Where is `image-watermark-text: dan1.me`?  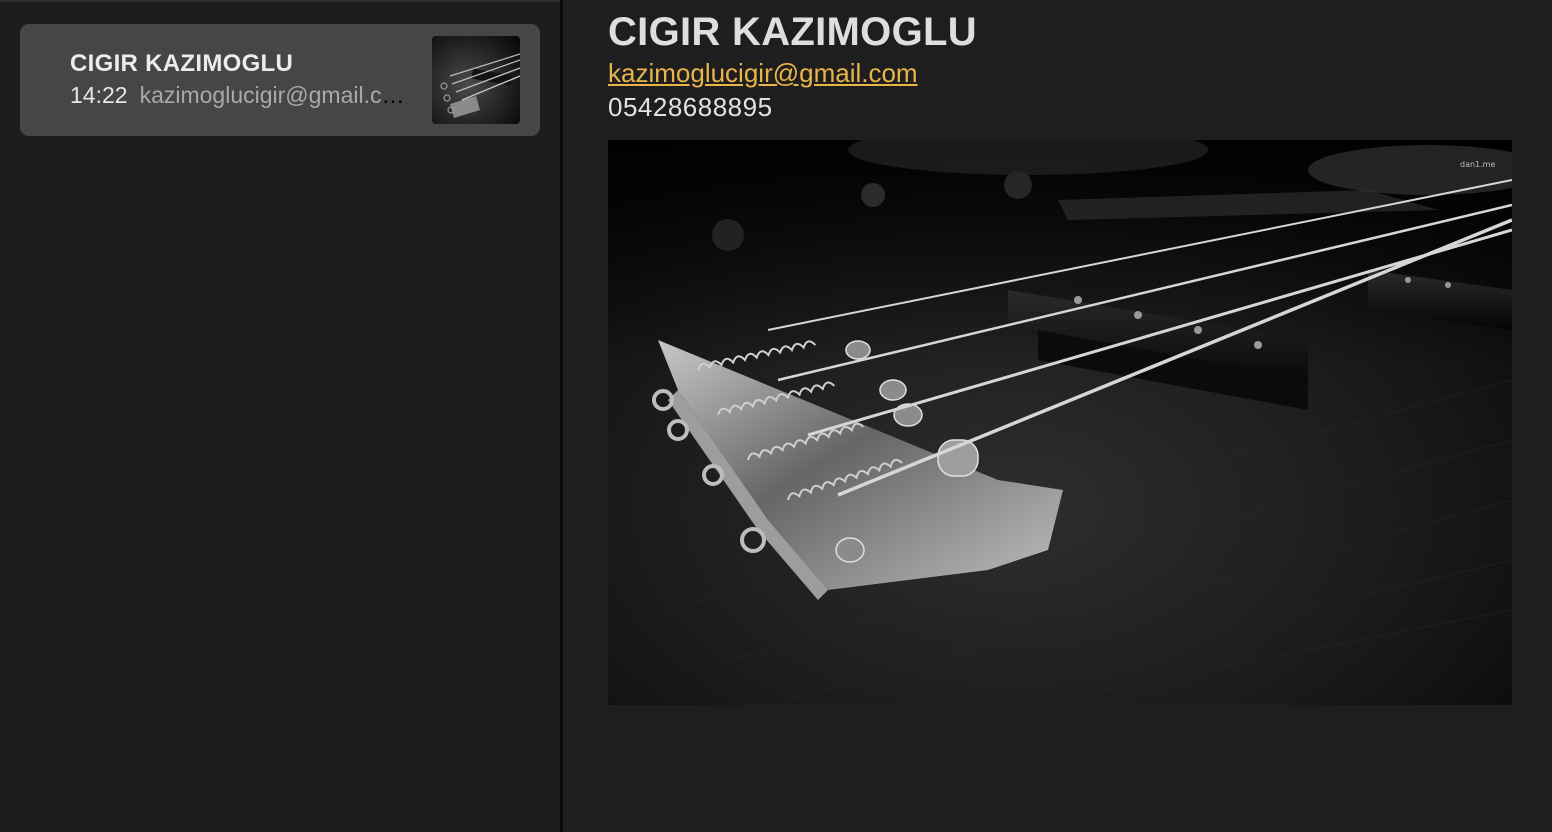
image-watermark-text: dan1.me is located at coordinates (1477, 164).